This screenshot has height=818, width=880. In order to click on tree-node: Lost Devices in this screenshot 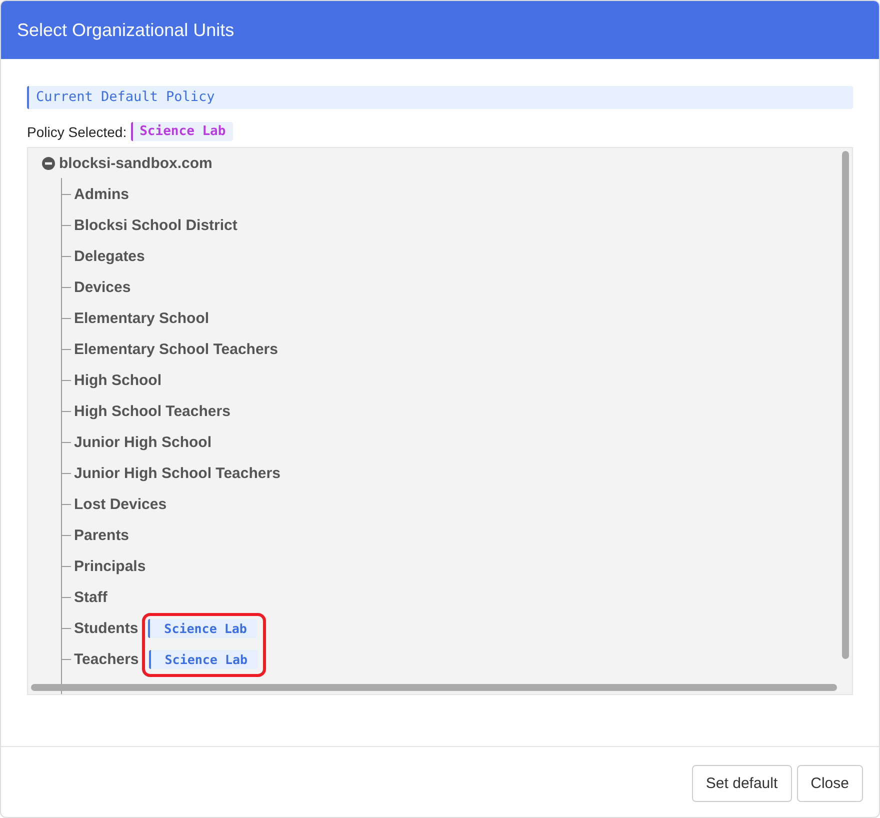, I will do `click(120, 504)`.